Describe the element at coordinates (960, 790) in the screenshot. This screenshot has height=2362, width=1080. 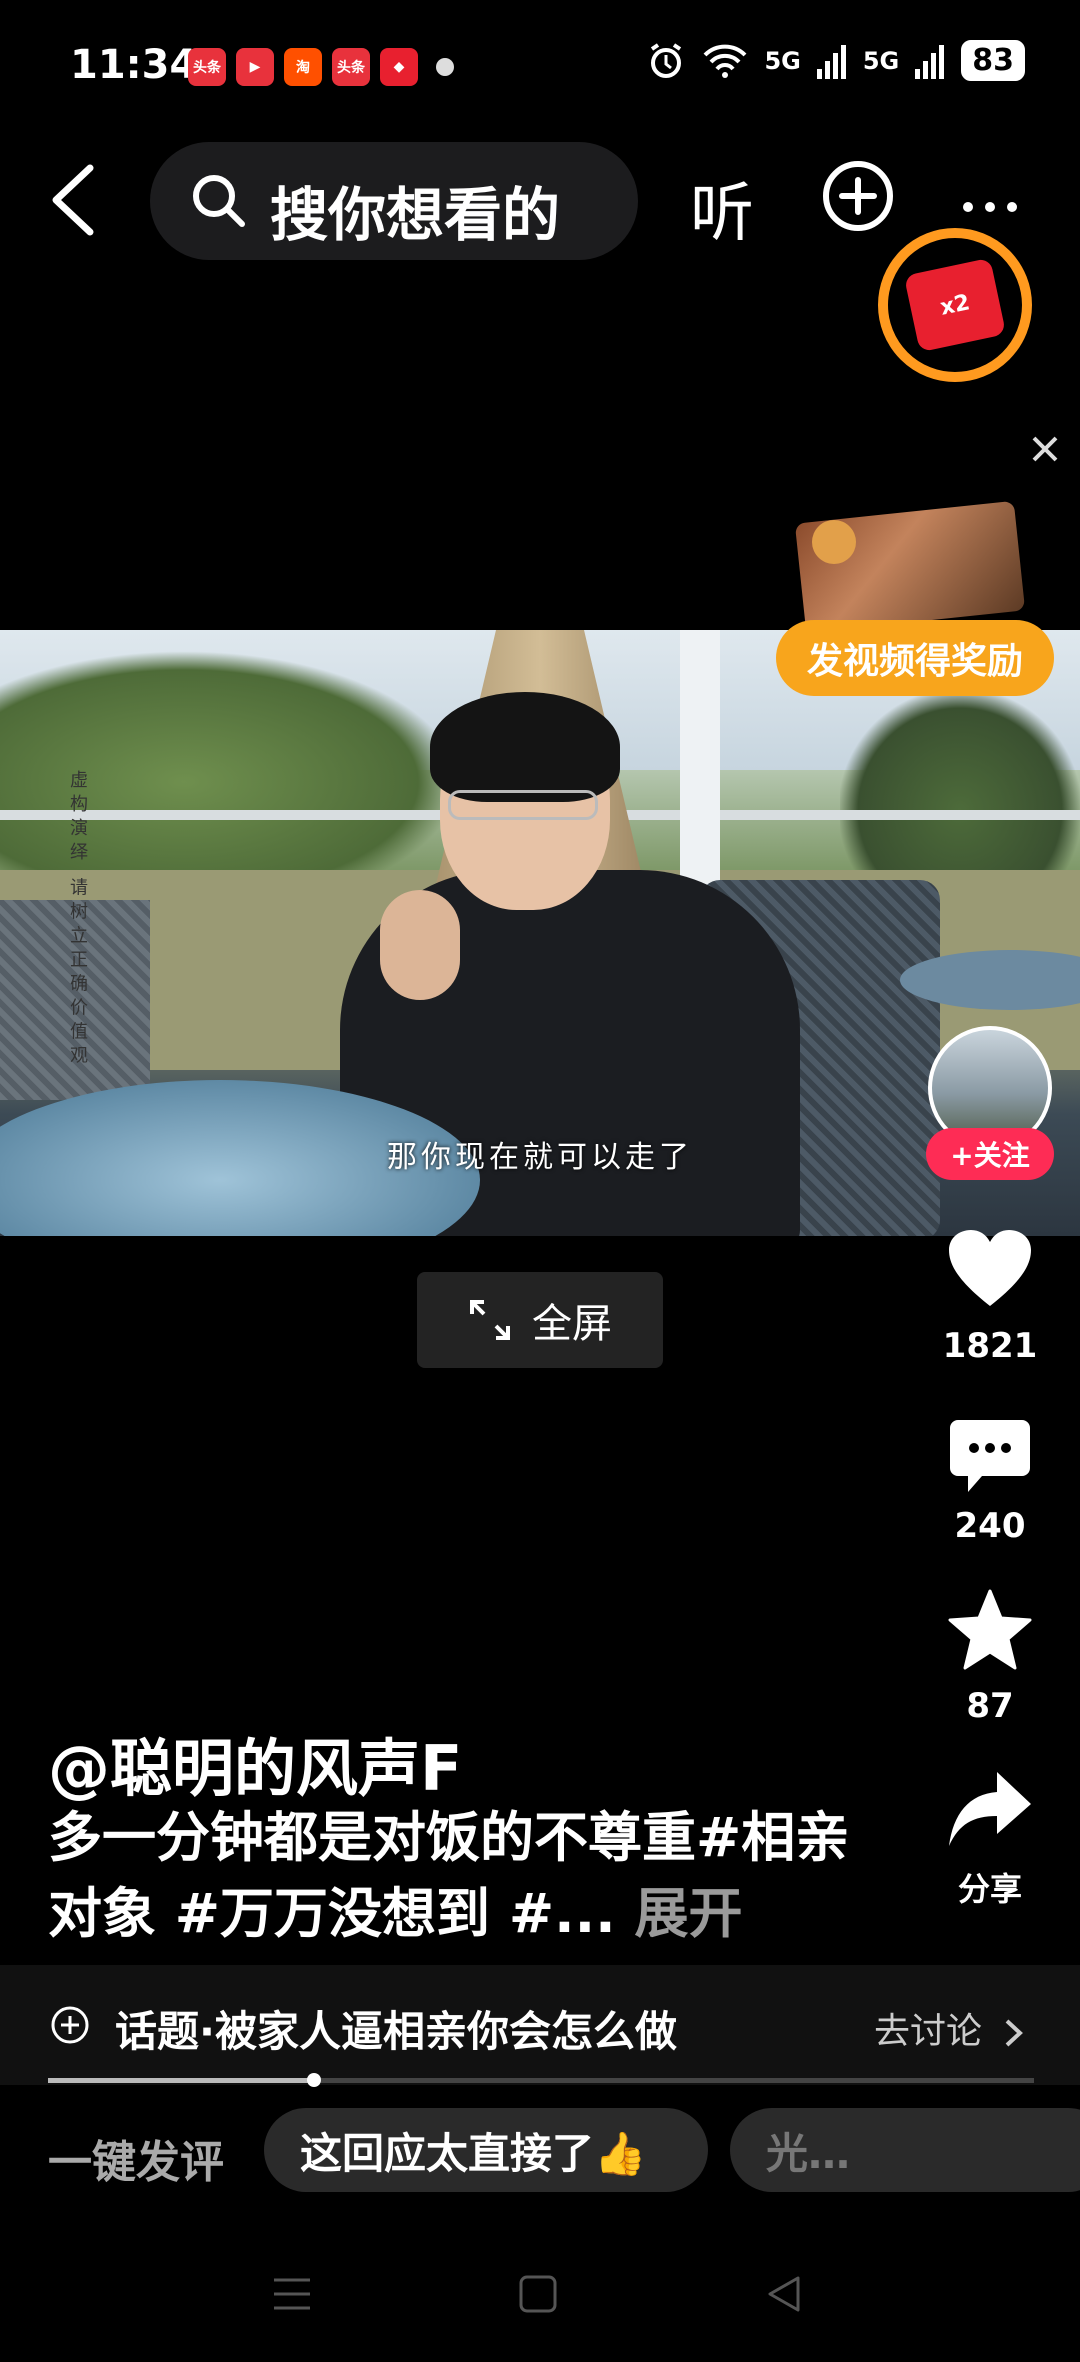
I see `video-trees` at that location.